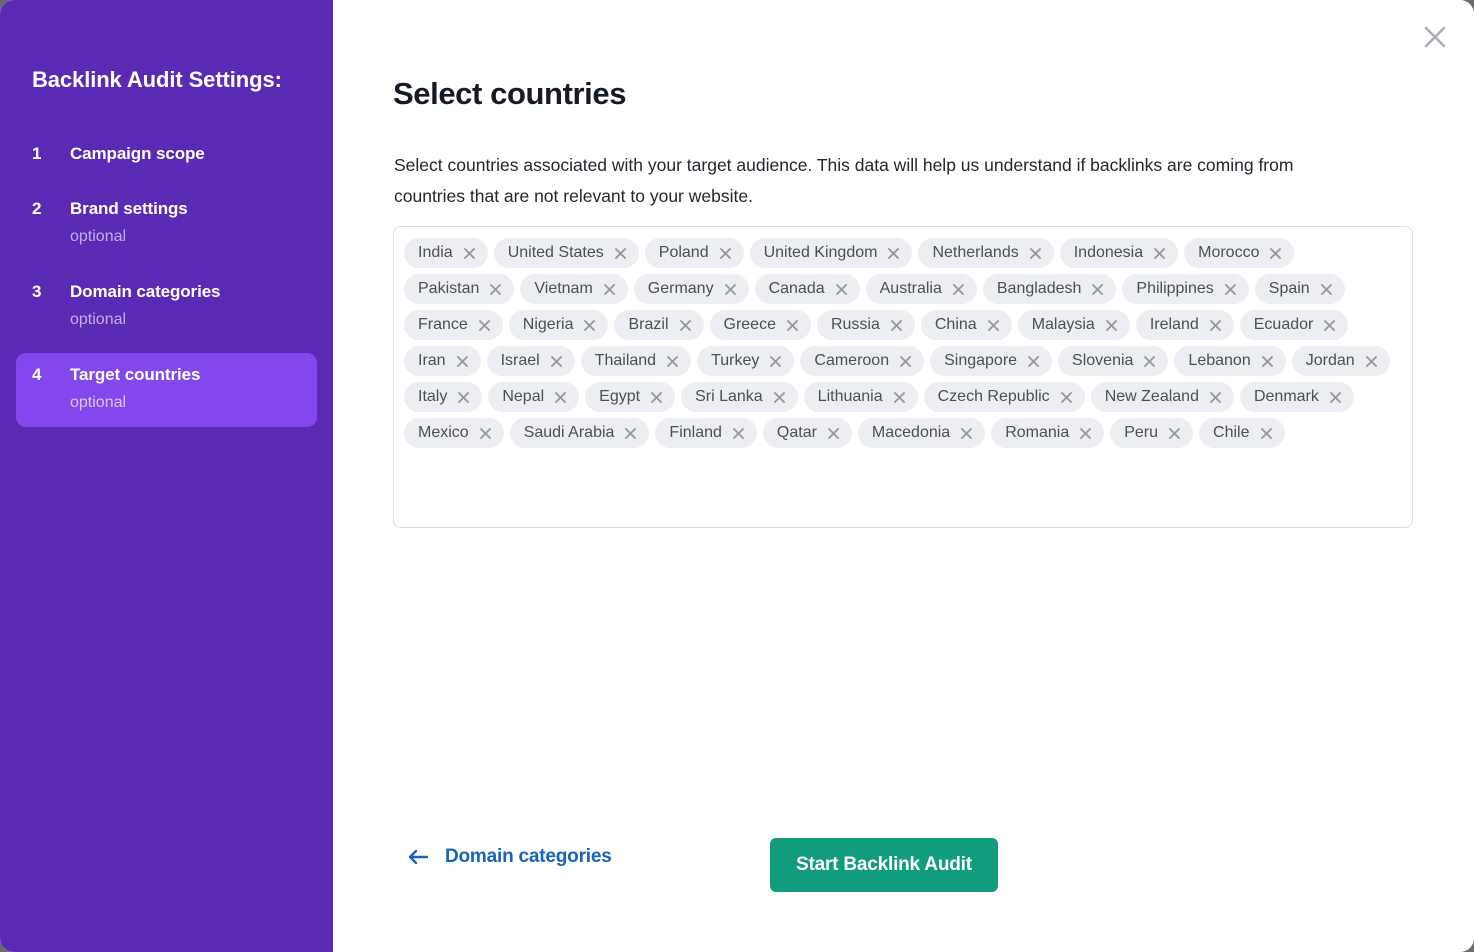  I want to click on country-tag: Singapore, so click(991, 361).